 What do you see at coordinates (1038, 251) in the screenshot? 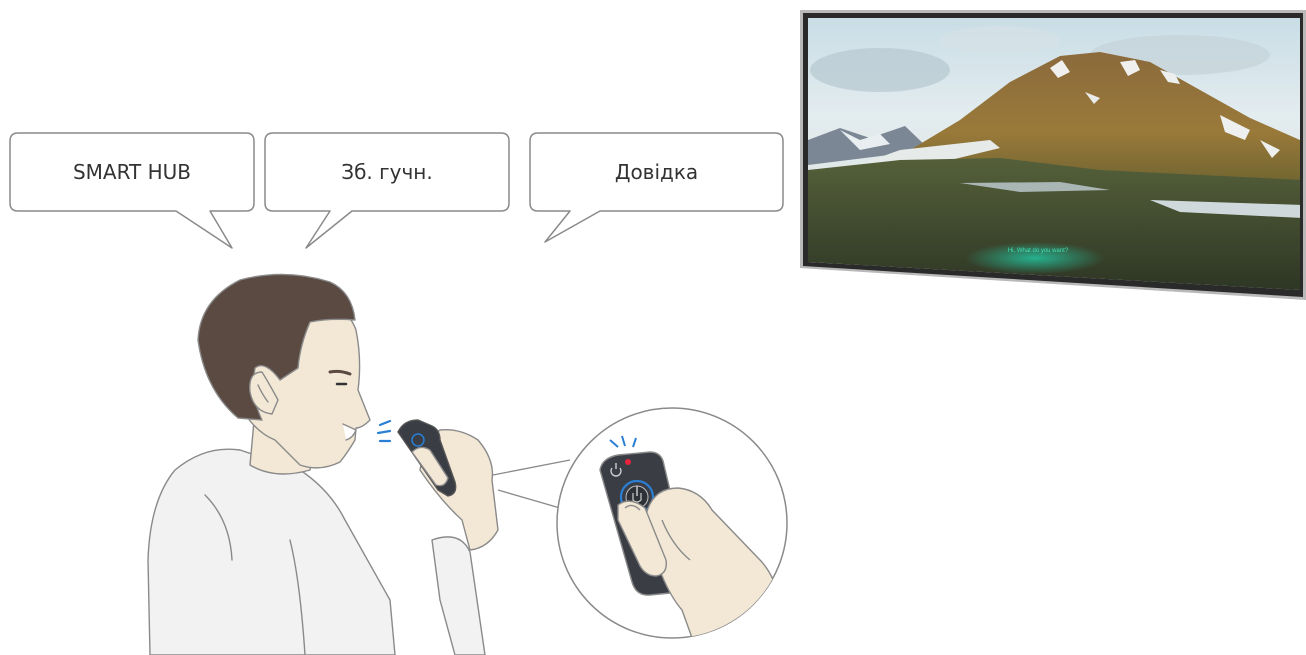
I see `tv-voice-caption: Hi, What do you want?` at bounding box center [1038, 251].